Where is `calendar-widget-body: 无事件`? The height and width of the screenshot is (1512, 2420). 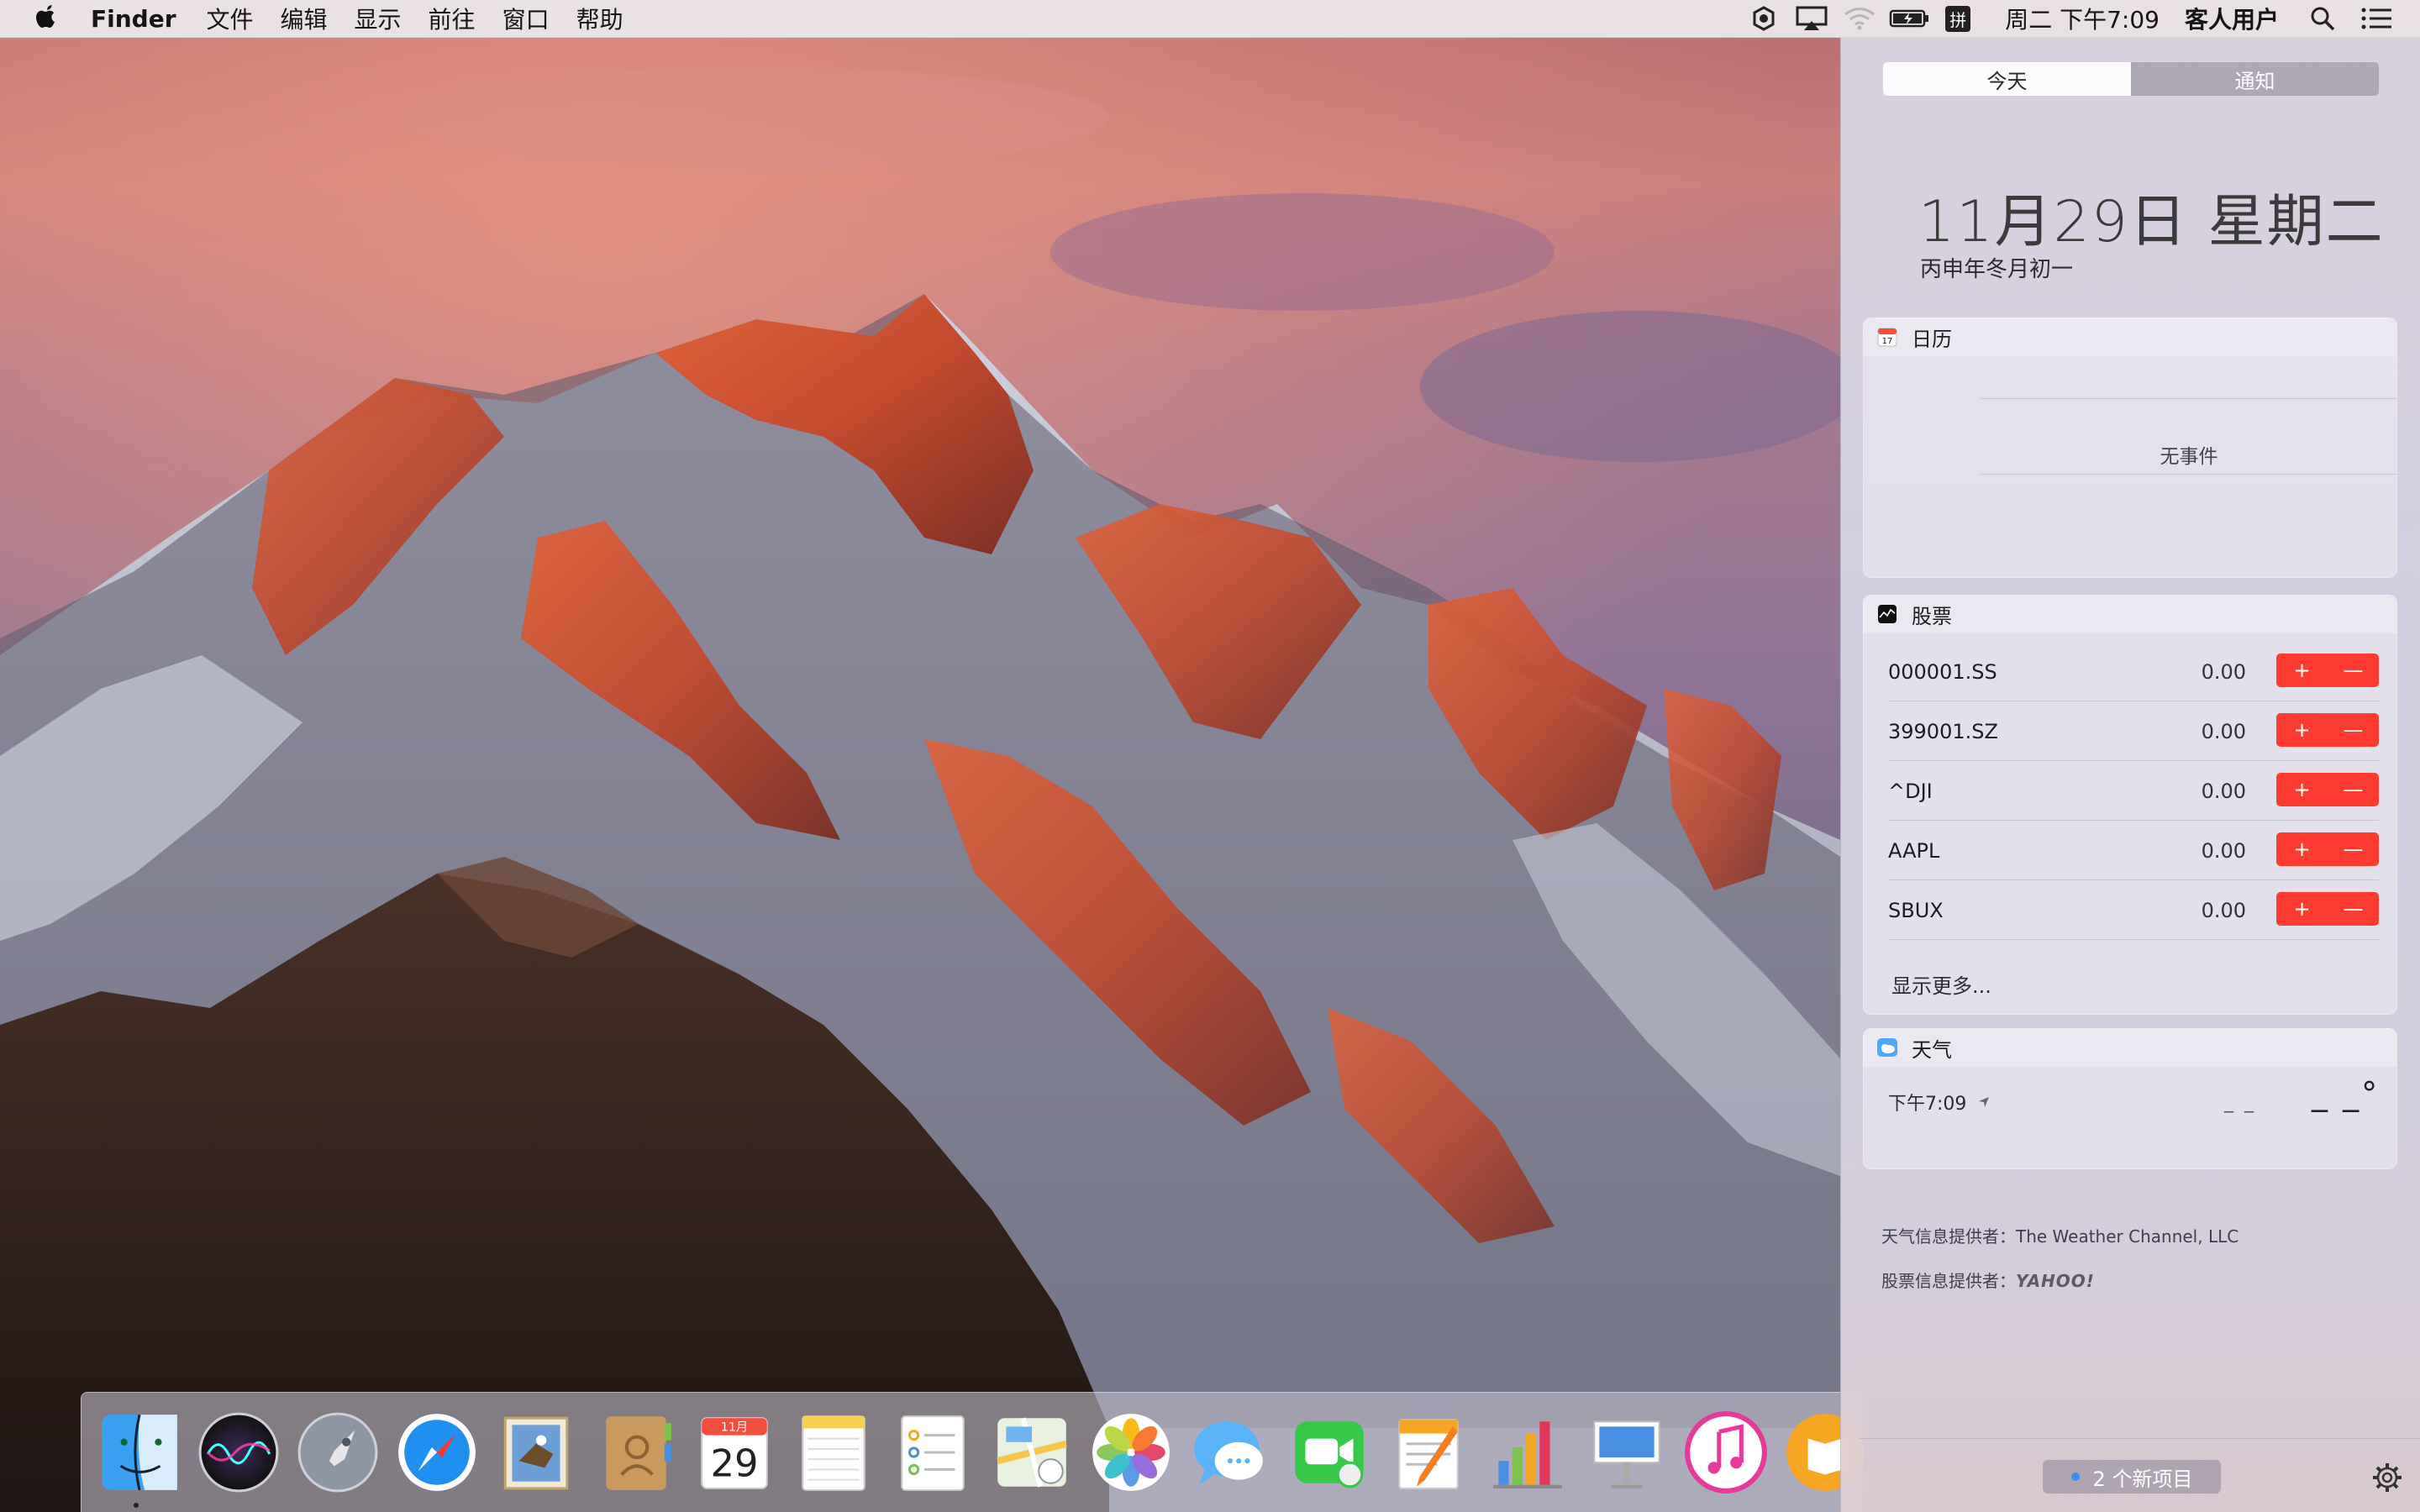 calendar-widget-body: 无事件 is located at coordinates (2130, 467).